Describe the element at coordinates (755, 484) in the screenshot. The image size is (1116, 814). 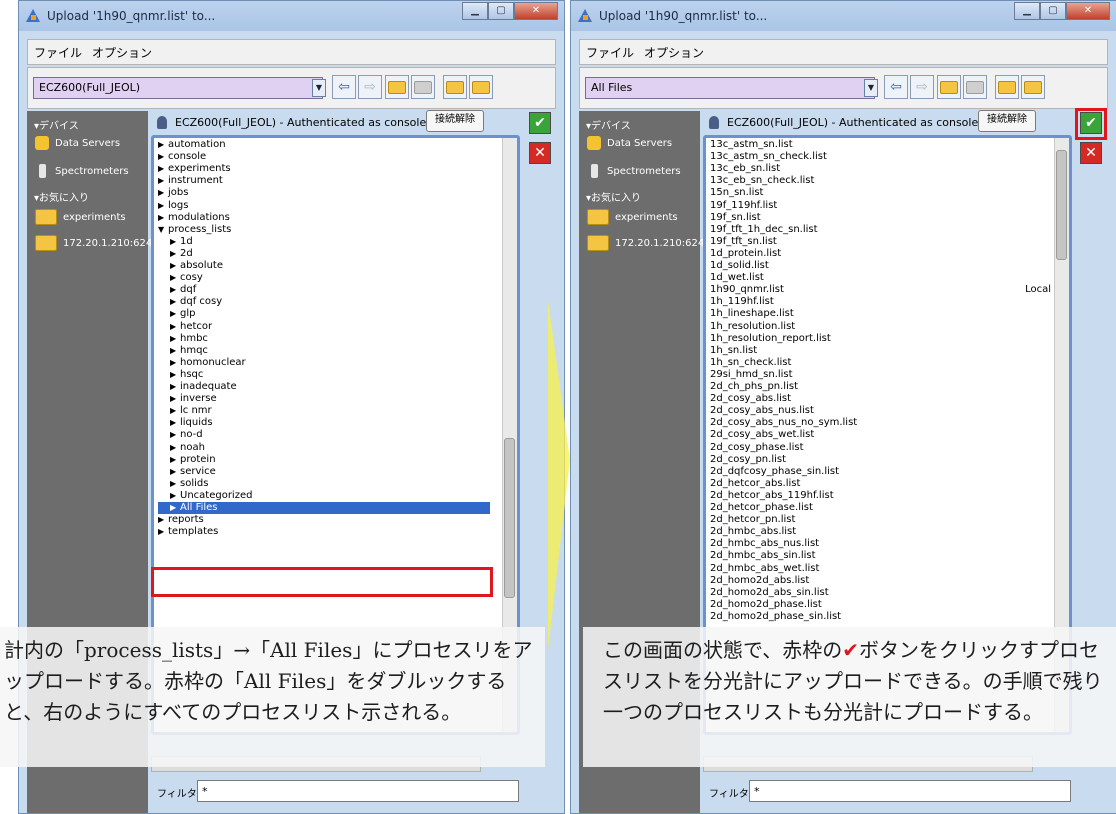
I see `file-list-item: 2d_hetcor_abs.list` at that location.